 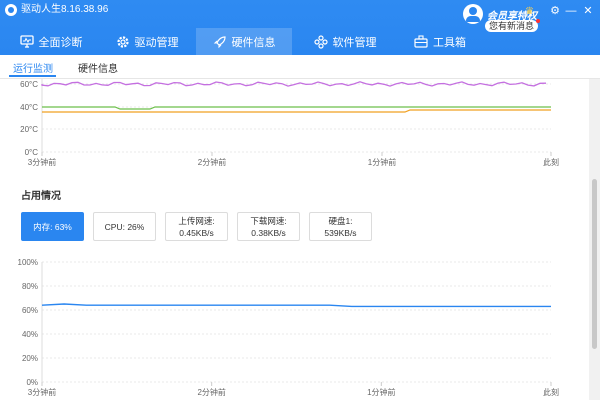 What do you see at coordinates (26, 41) in the screenshot?
I see `monitor-icon` at bounding box center [26, 41].